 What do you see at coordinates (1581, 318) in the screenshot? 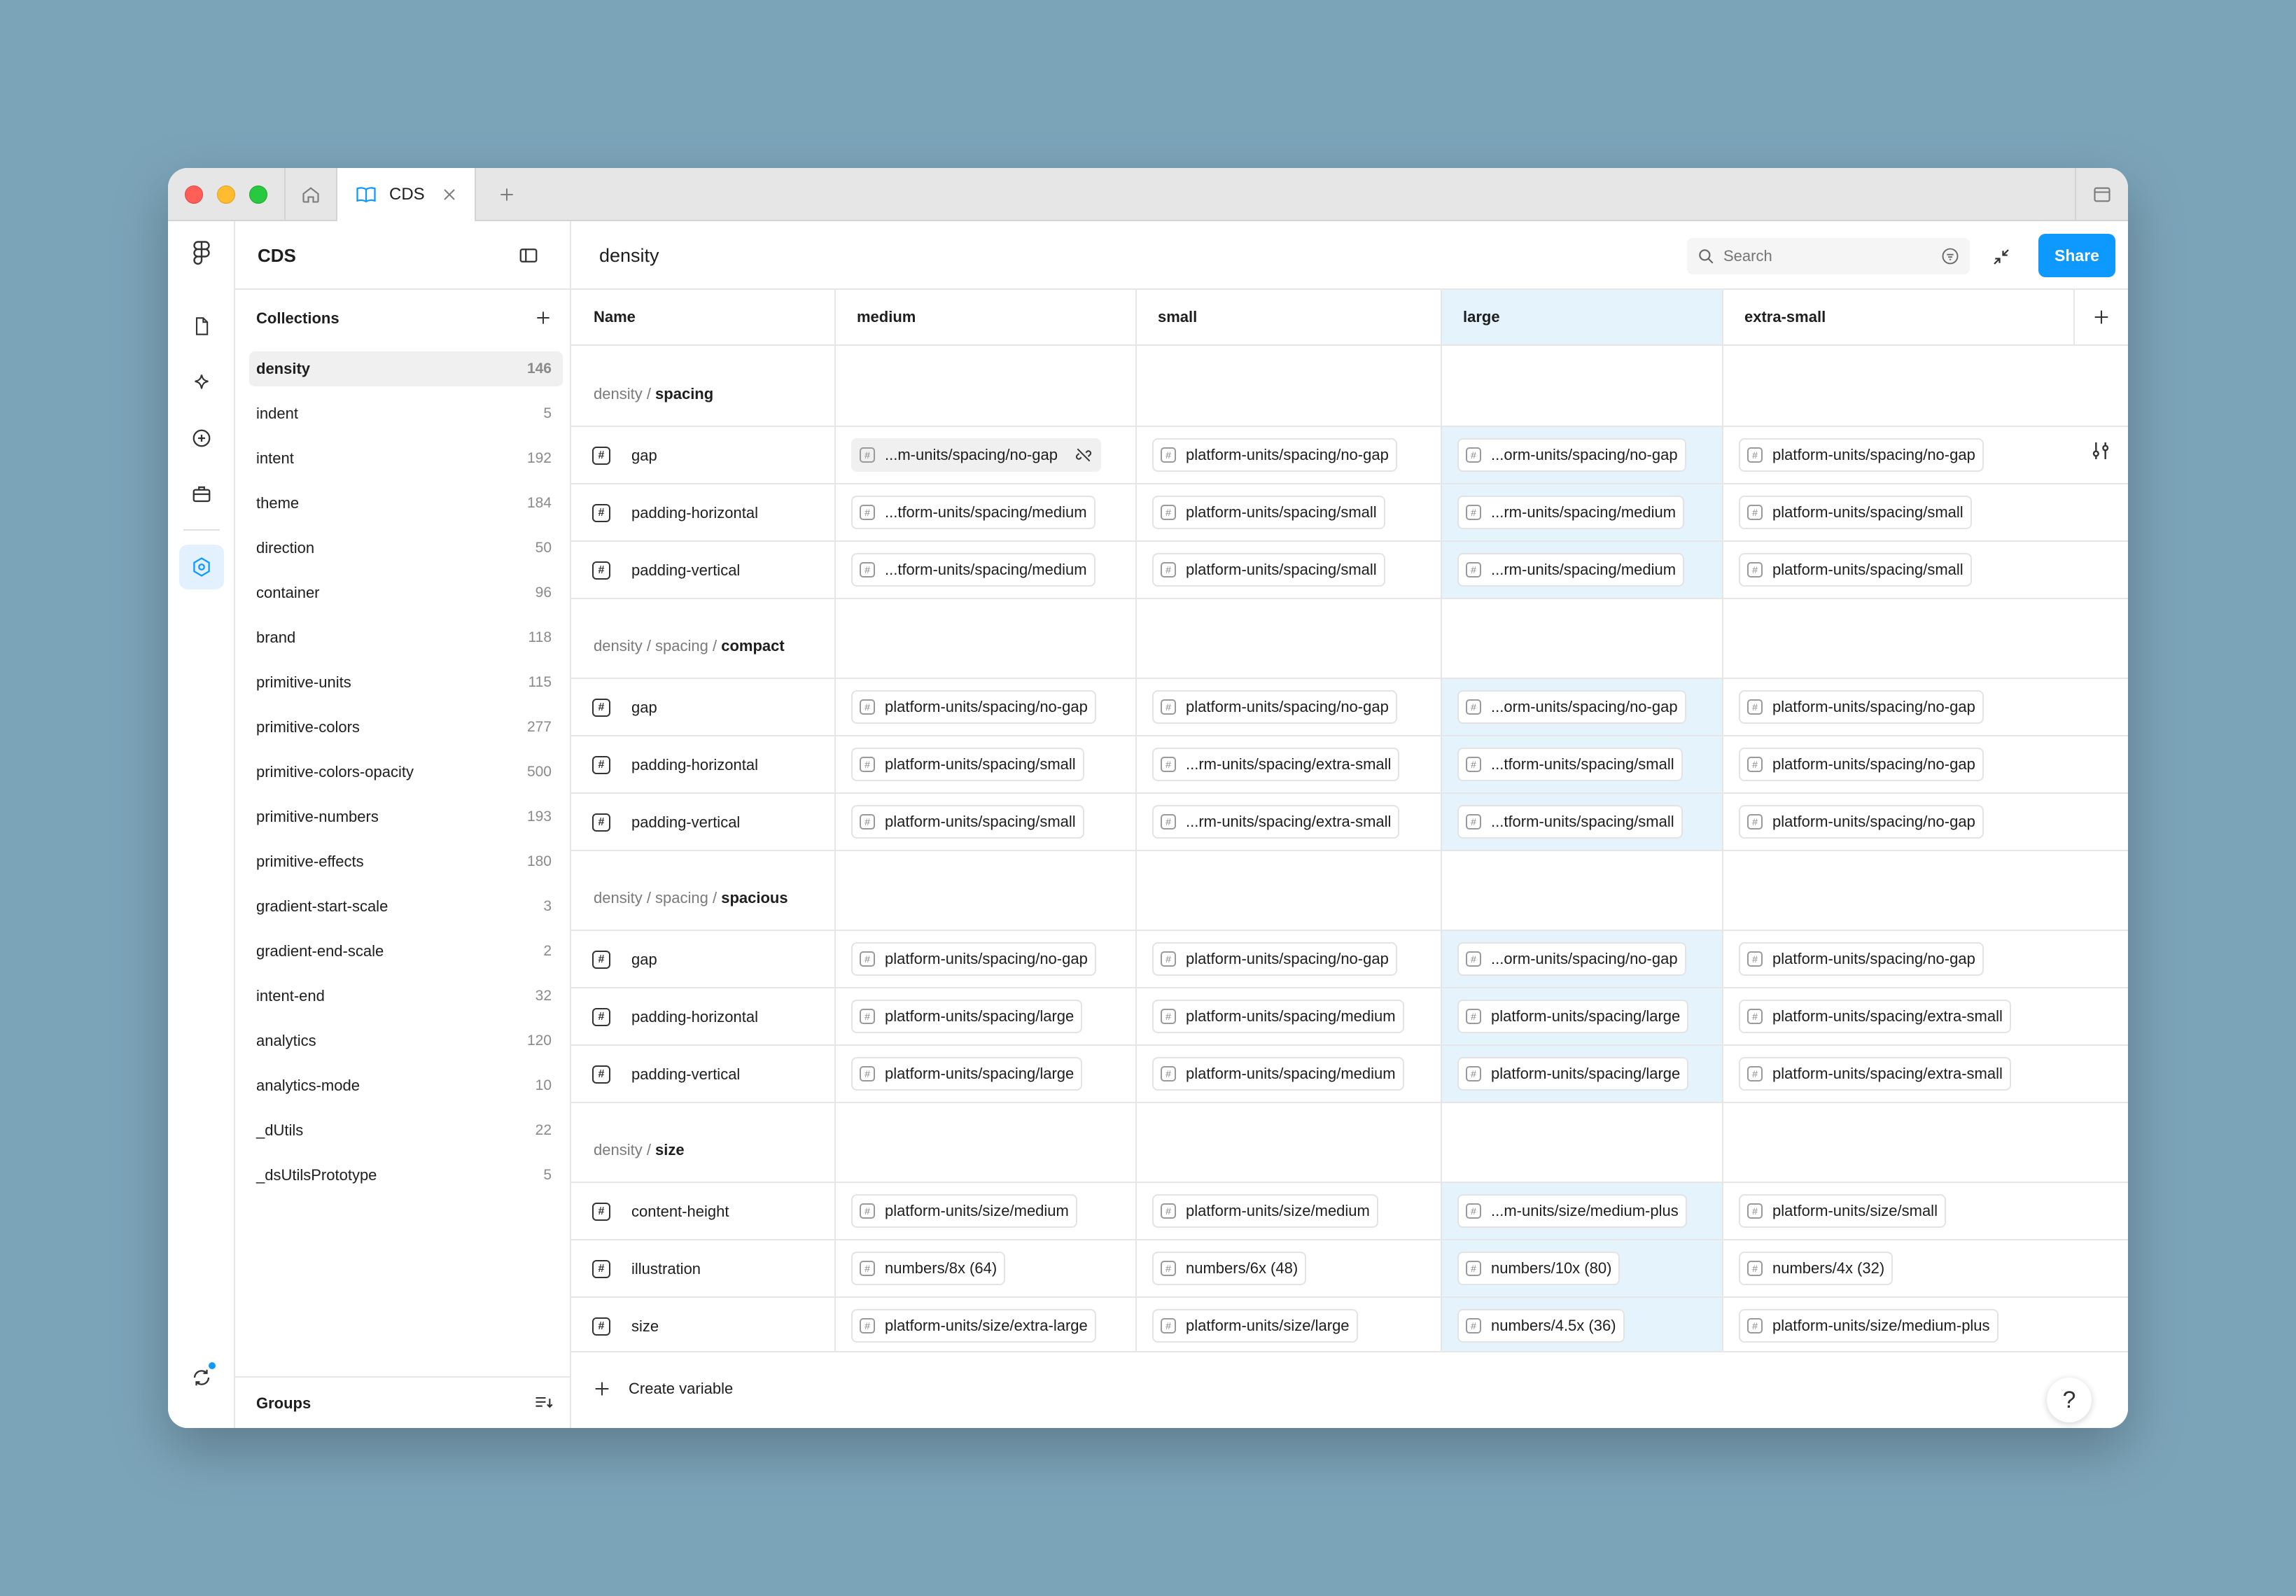
I see `column-header-large: large` at bounding box center [1581, 318].